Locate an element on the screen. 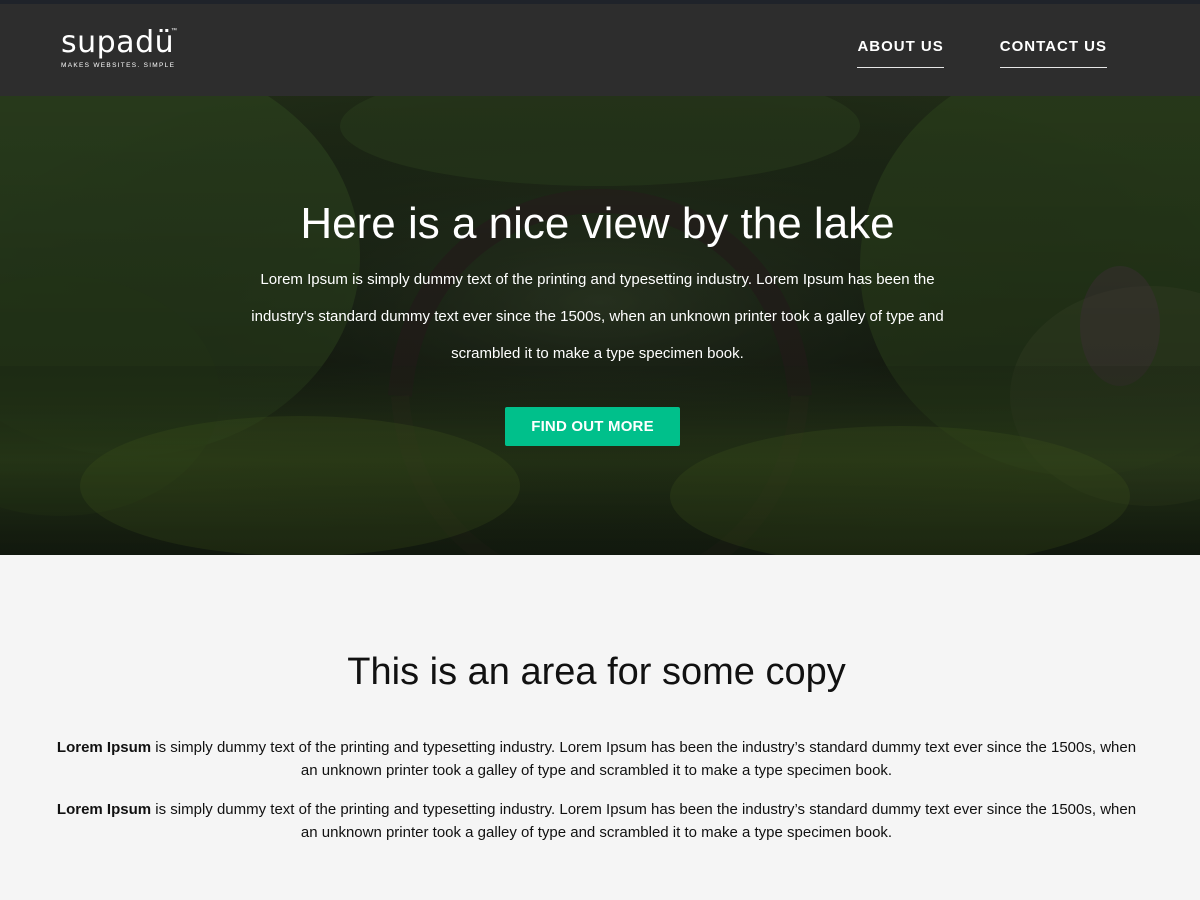 Image resolution: width=1200 pixels, height=900 pixels. find-out-more-button: FIND OUT MORE is located at coordinates (592, 426).